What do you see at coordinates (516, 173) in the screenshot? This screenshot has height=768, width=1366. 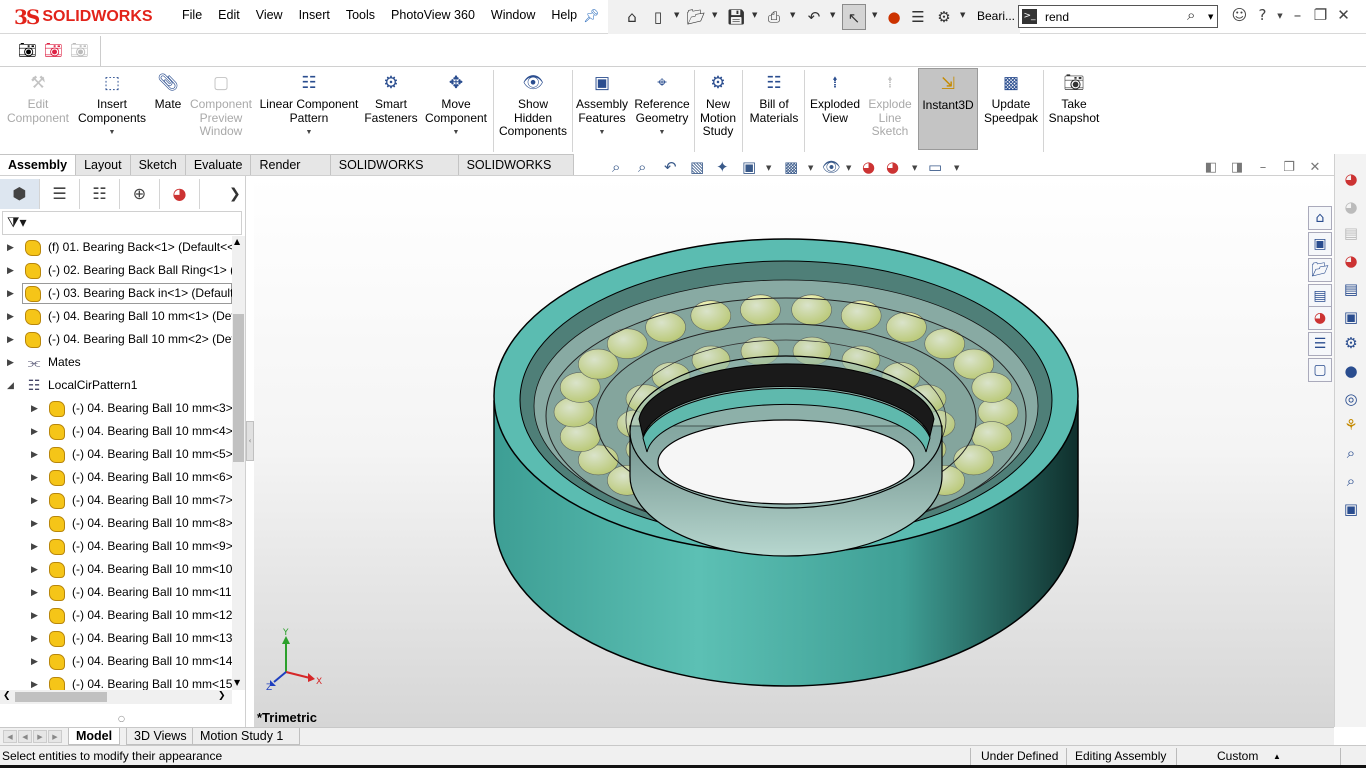 I see `tab-mbd: SOLIDWORKS MBD` at bounding box center [516, 173].